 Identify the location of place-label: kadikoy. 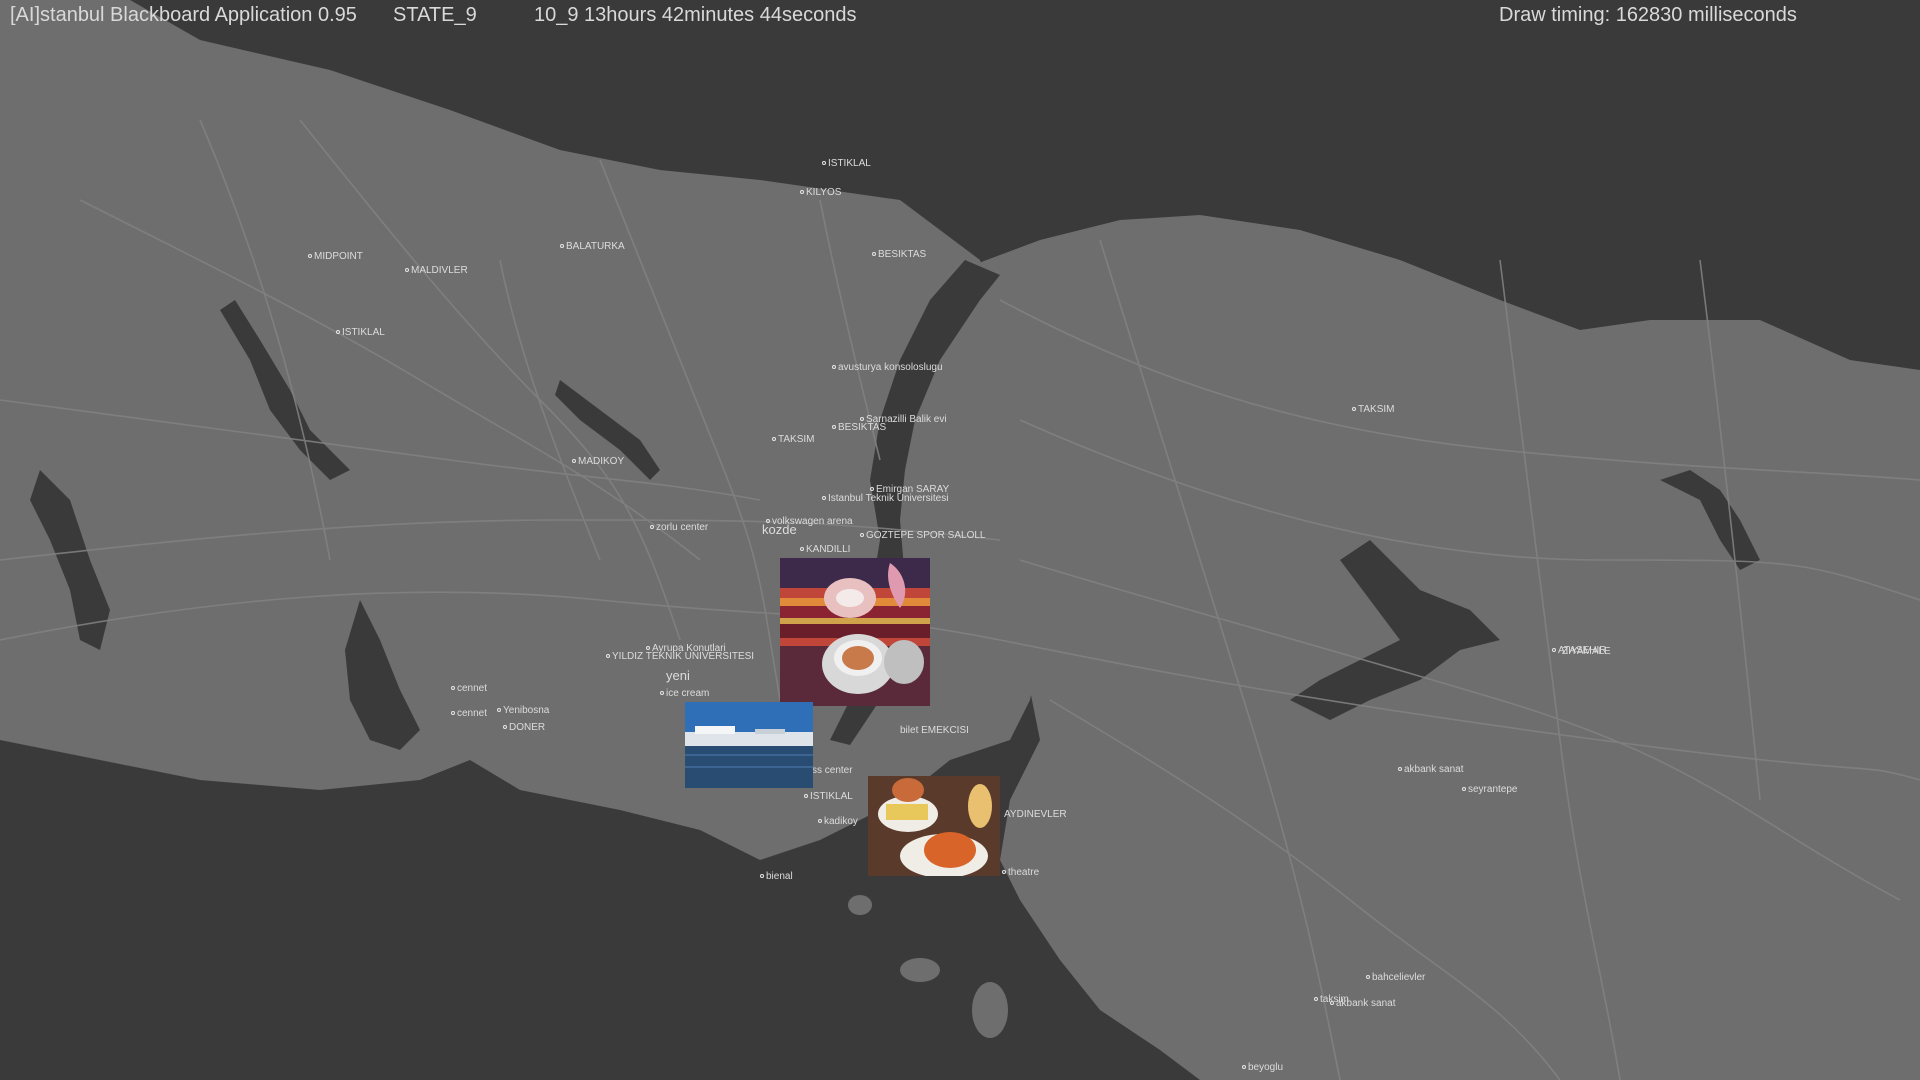
(838, 821).